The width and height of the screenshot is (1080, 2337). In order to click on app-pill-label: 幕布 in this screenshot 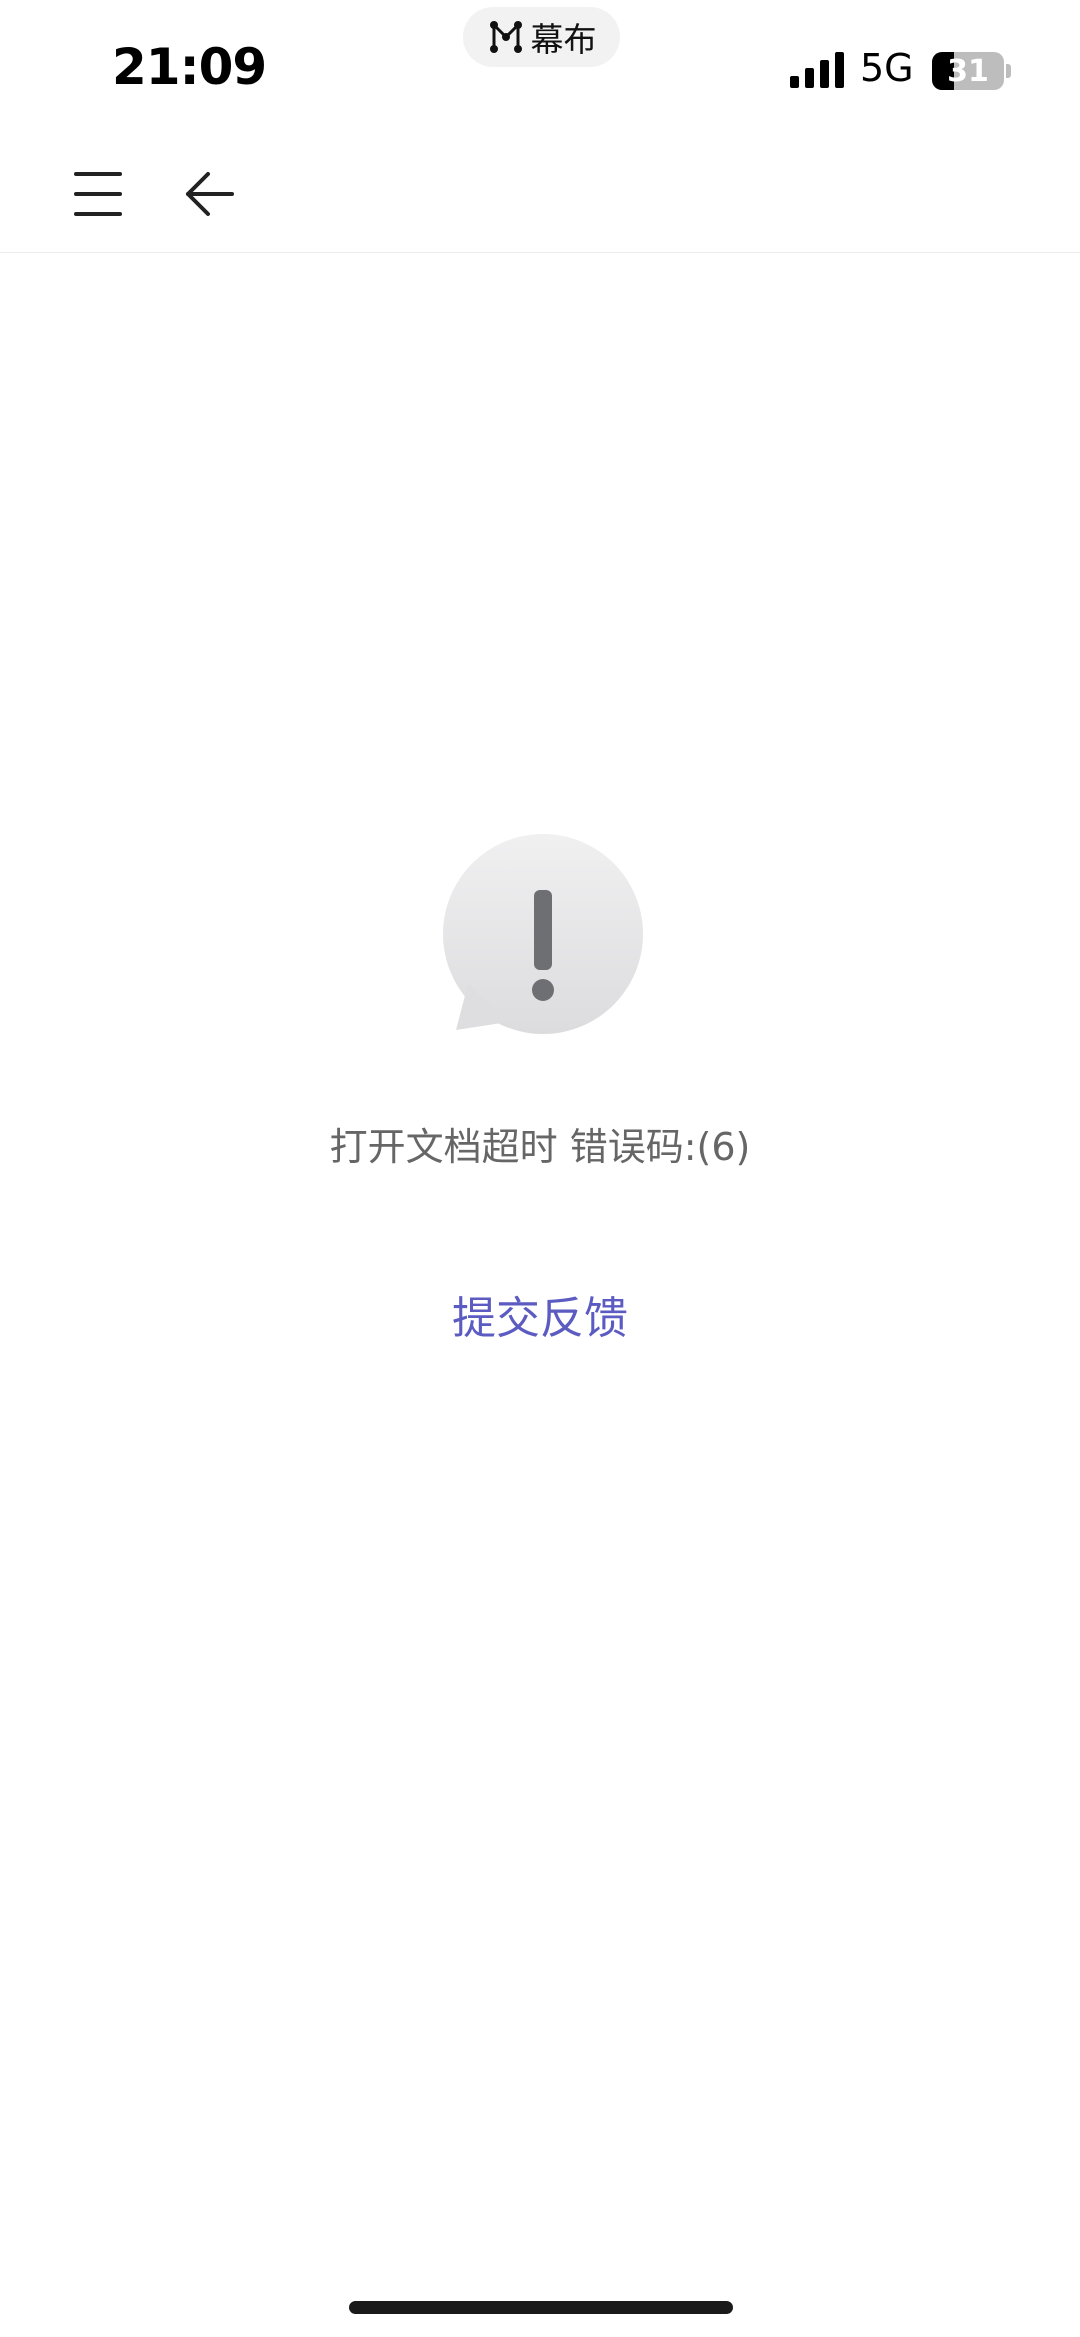, I will do `click(563, 39)`.